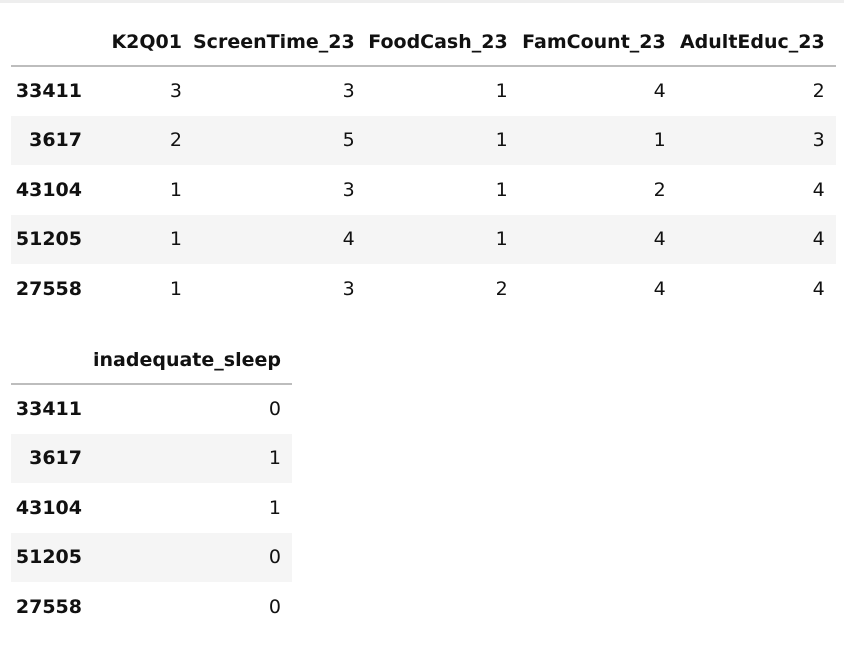  What do you see at coordinates (151, 557) in the screenshot?
I see `table-row: 51205 0` at bounding box center [151, 557].